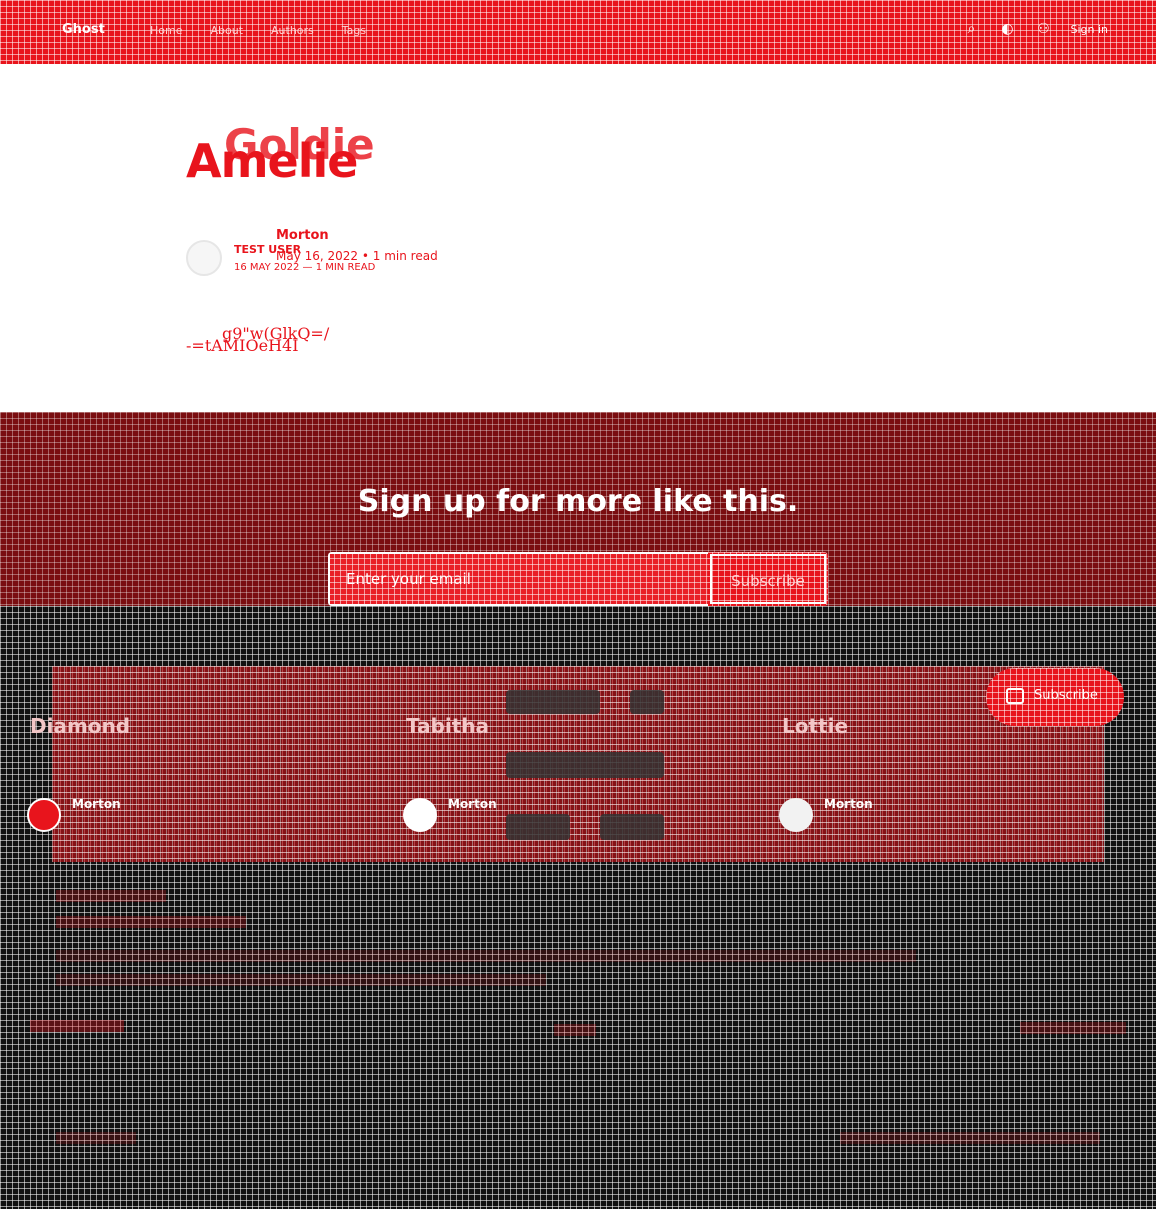 This screenshot has height=1209, width=1156. I want to click on article-title: Amelie Goldie, so click(386, 155).